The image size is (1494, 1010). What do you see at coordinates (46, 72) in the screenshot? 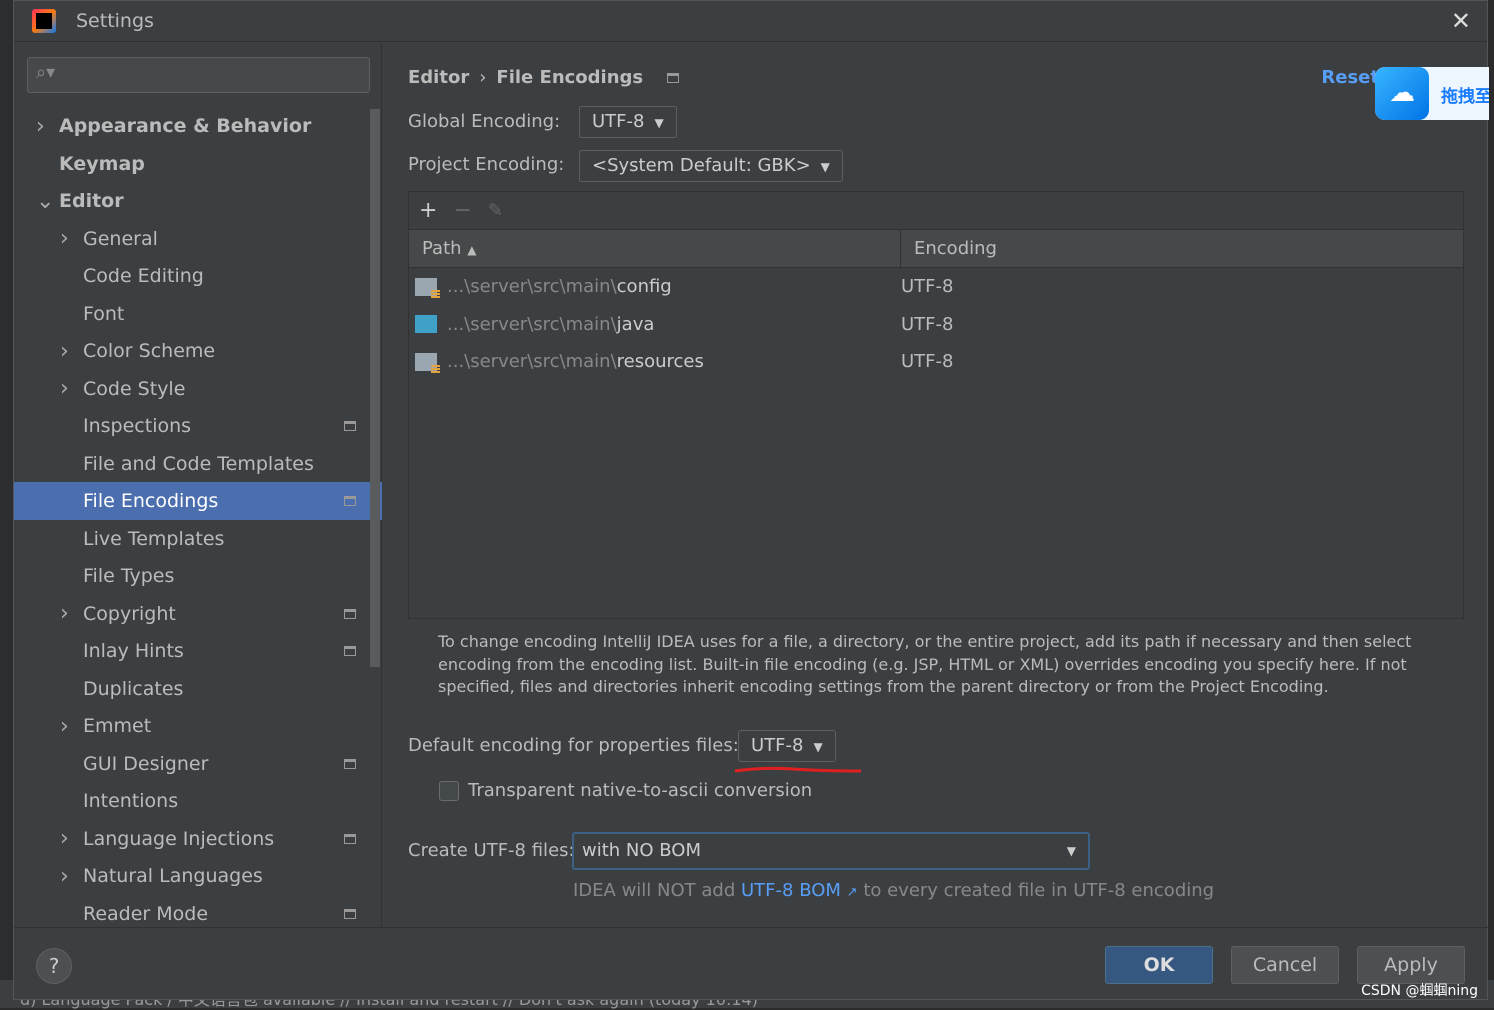
I see `search-icon: ⌕▾` at bounding box center [46, 72].